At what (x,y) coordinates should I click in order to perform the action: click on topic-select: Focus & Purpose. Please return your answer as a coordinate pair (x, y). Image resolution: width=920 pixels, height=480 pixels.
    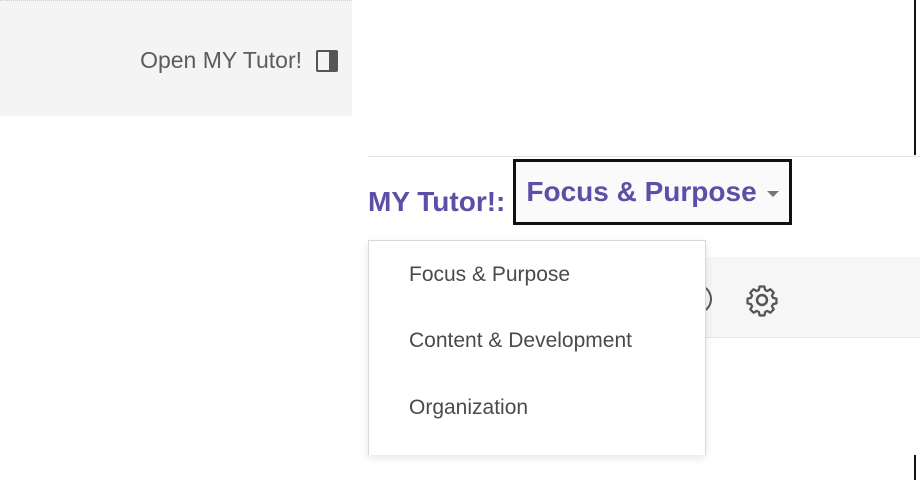
    Looking at the image, I should click on (652, 192).